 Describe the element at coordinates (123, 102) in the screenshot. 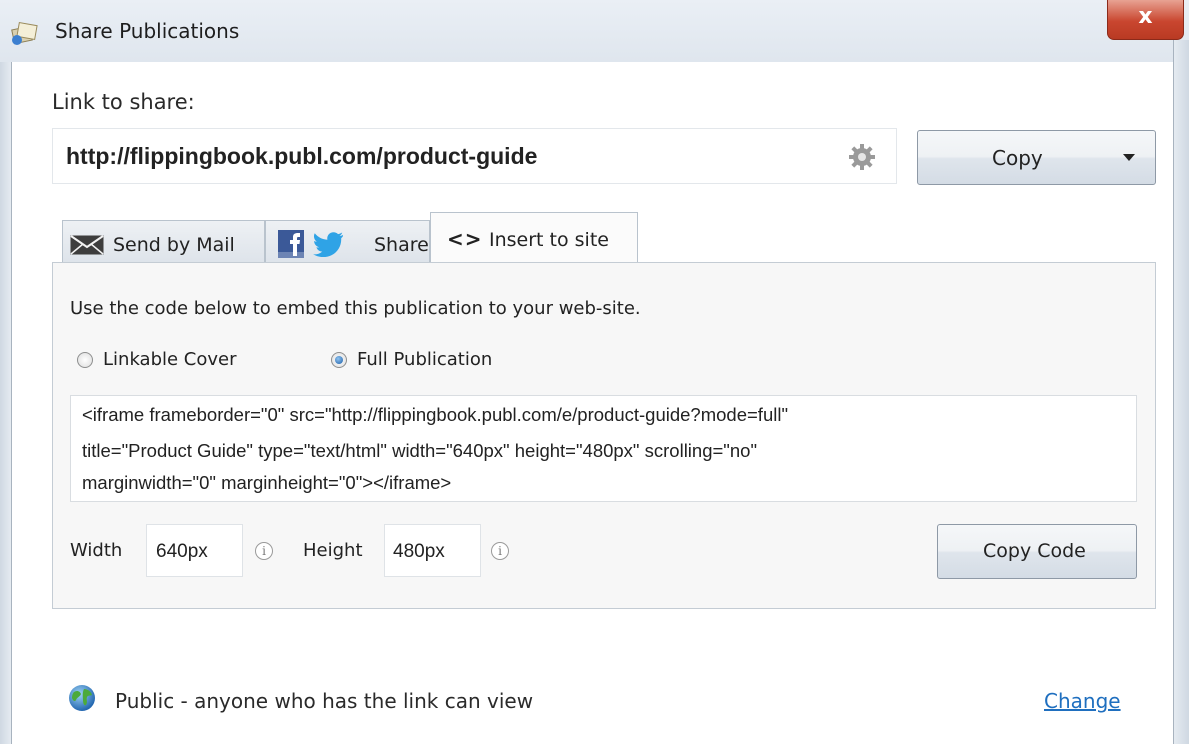

I see `link-label: Link to share:` at that location.